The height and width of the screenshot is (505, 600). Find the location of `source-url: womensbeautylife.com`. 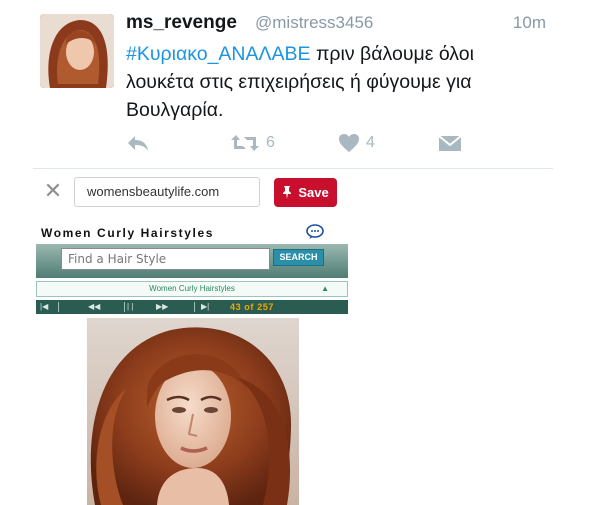

source-url: womensbeautylife.com is located at coordinates (167, 192).